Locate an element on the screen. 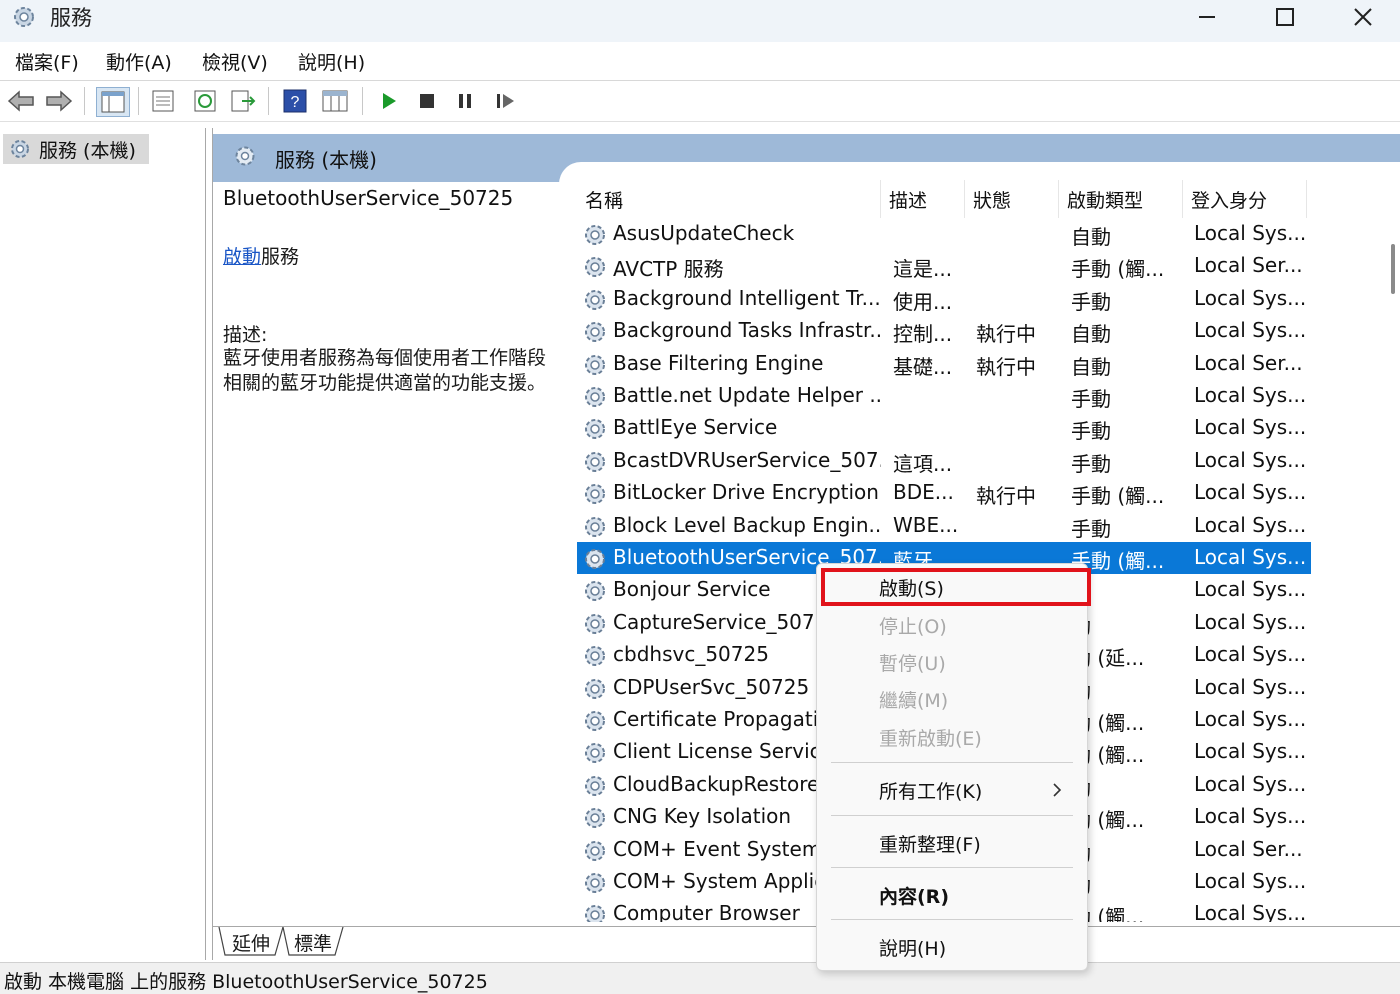 This screenshot has height=994, width=1400. help-button: ? is located at coordinates (295, 101).